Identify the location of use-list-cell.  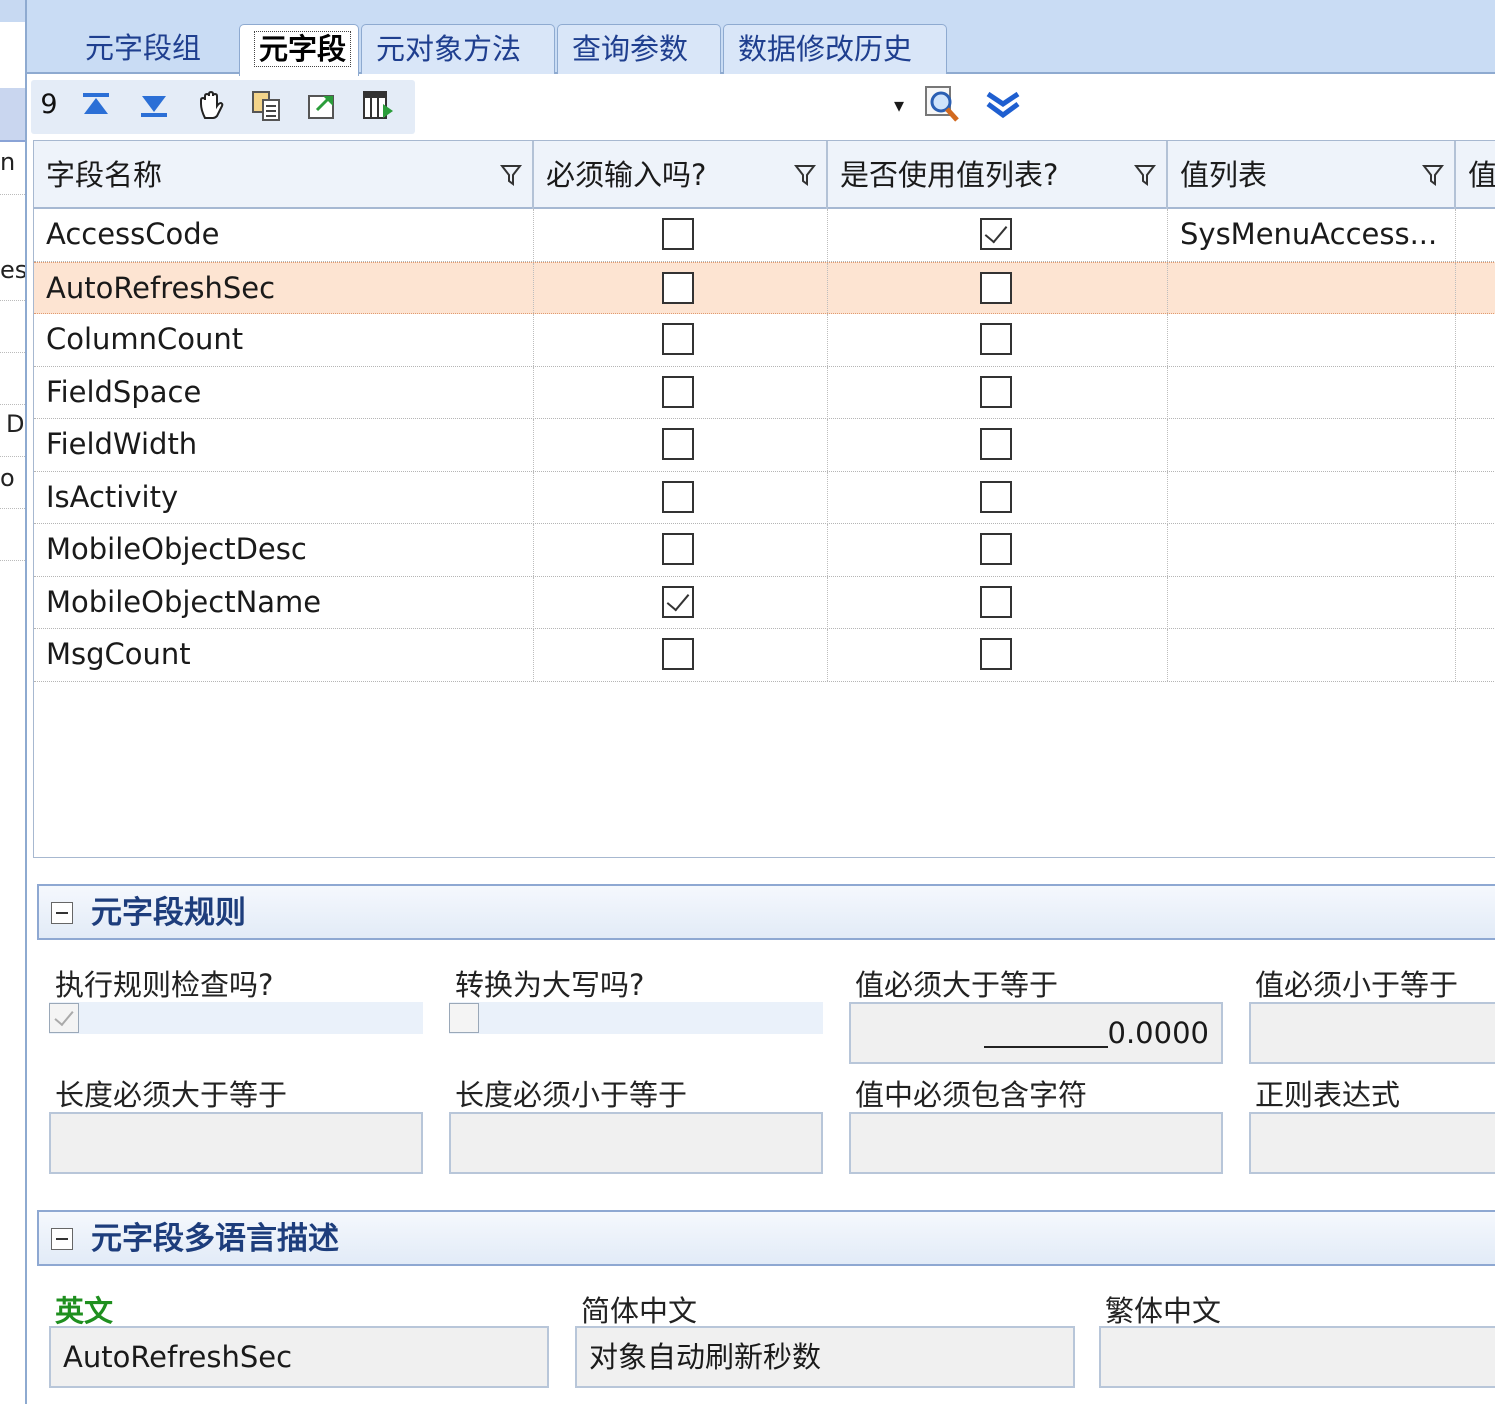
(998, 497).